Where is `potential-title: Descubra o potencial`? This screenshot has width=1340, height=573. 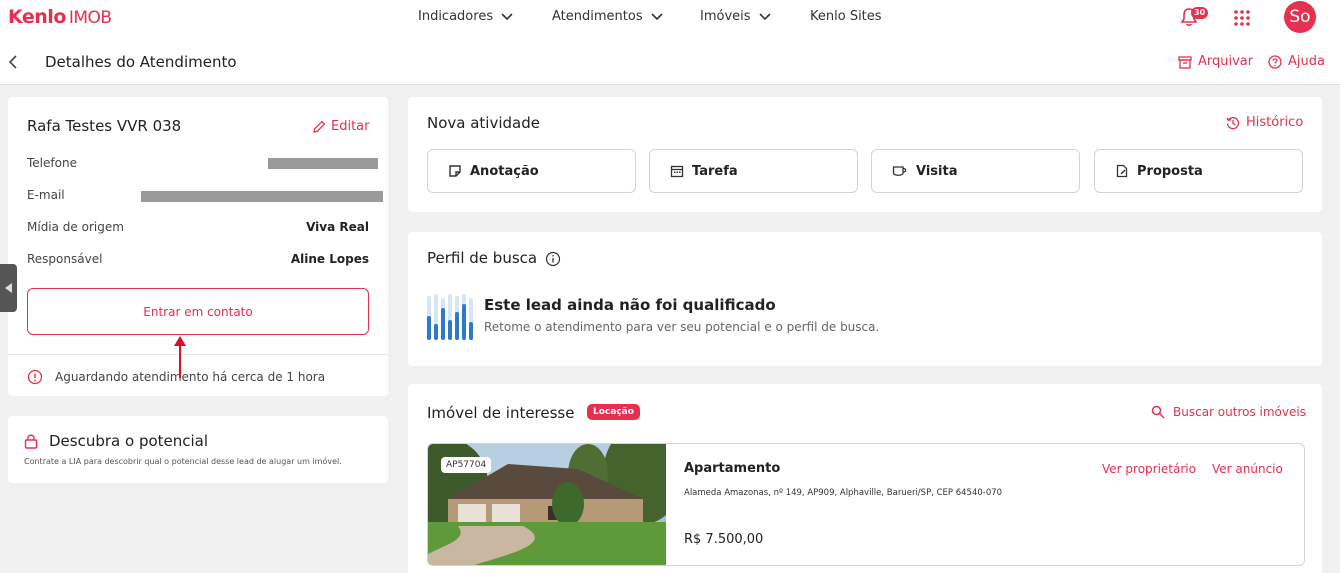 potential-title: Descubra o potencial is located at coordinates (115, 441).